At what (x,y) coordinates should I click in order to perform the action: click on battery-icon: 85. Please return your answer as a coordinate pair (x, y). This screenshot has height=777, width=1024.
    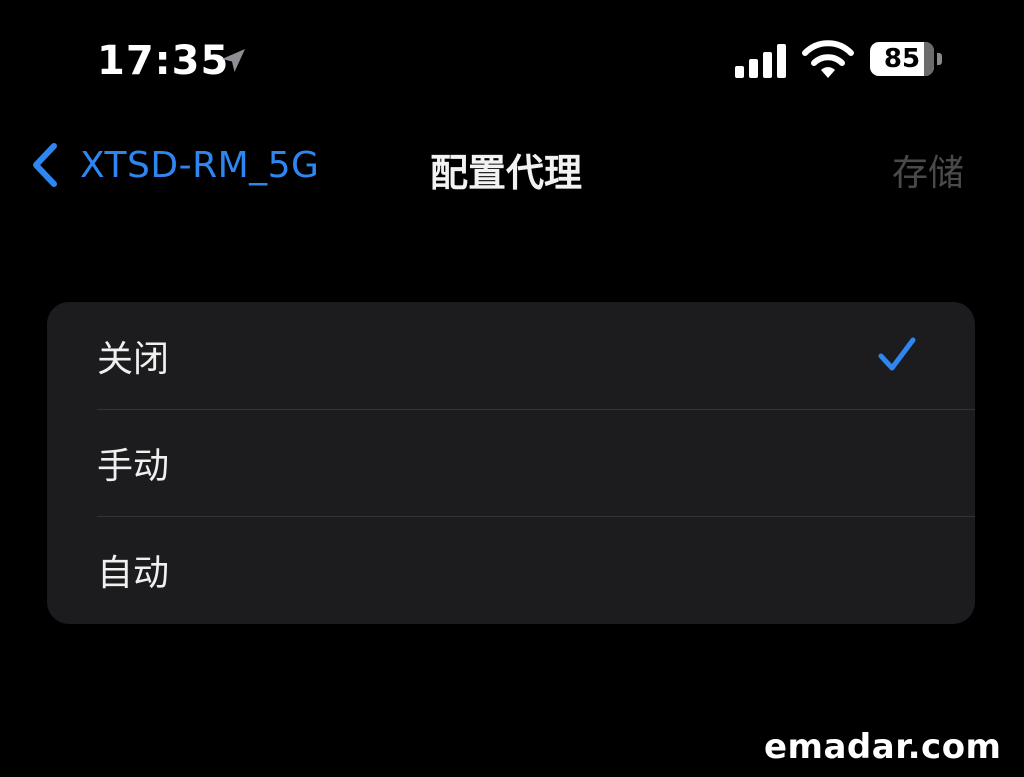
    Looking at the image, I should click on (908, 60).